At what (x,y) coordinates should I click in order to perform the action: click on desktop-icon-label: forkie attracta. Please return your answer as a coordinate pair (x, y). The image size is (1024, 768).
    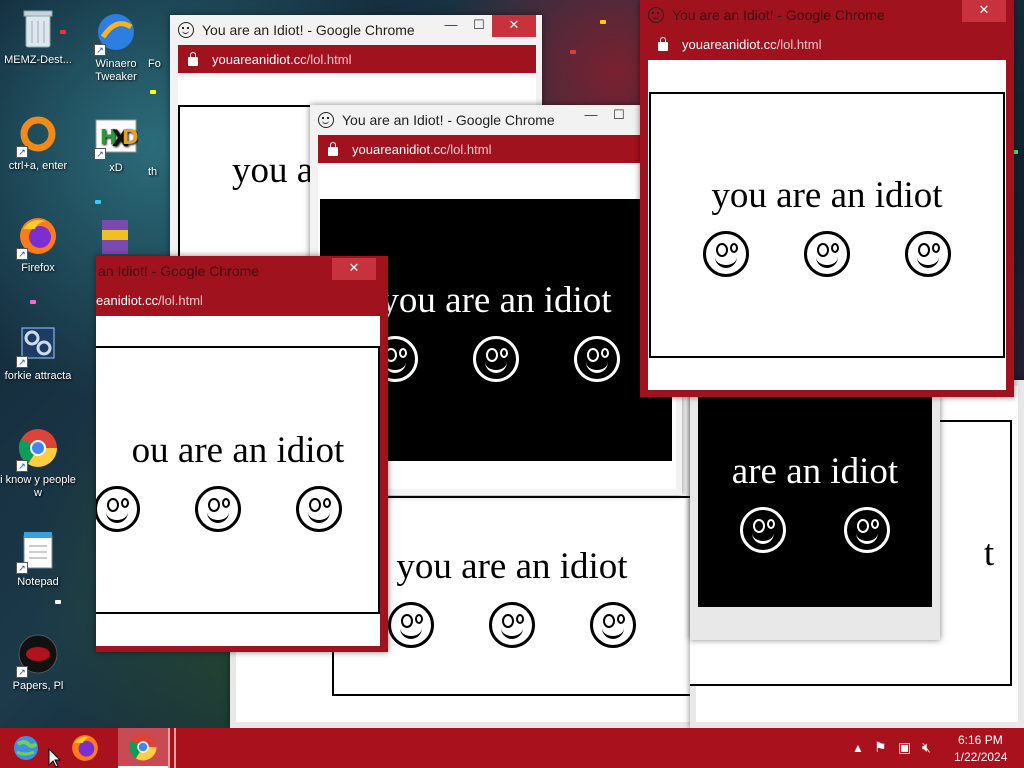
    Looking at the image, I should click on (38, 376).